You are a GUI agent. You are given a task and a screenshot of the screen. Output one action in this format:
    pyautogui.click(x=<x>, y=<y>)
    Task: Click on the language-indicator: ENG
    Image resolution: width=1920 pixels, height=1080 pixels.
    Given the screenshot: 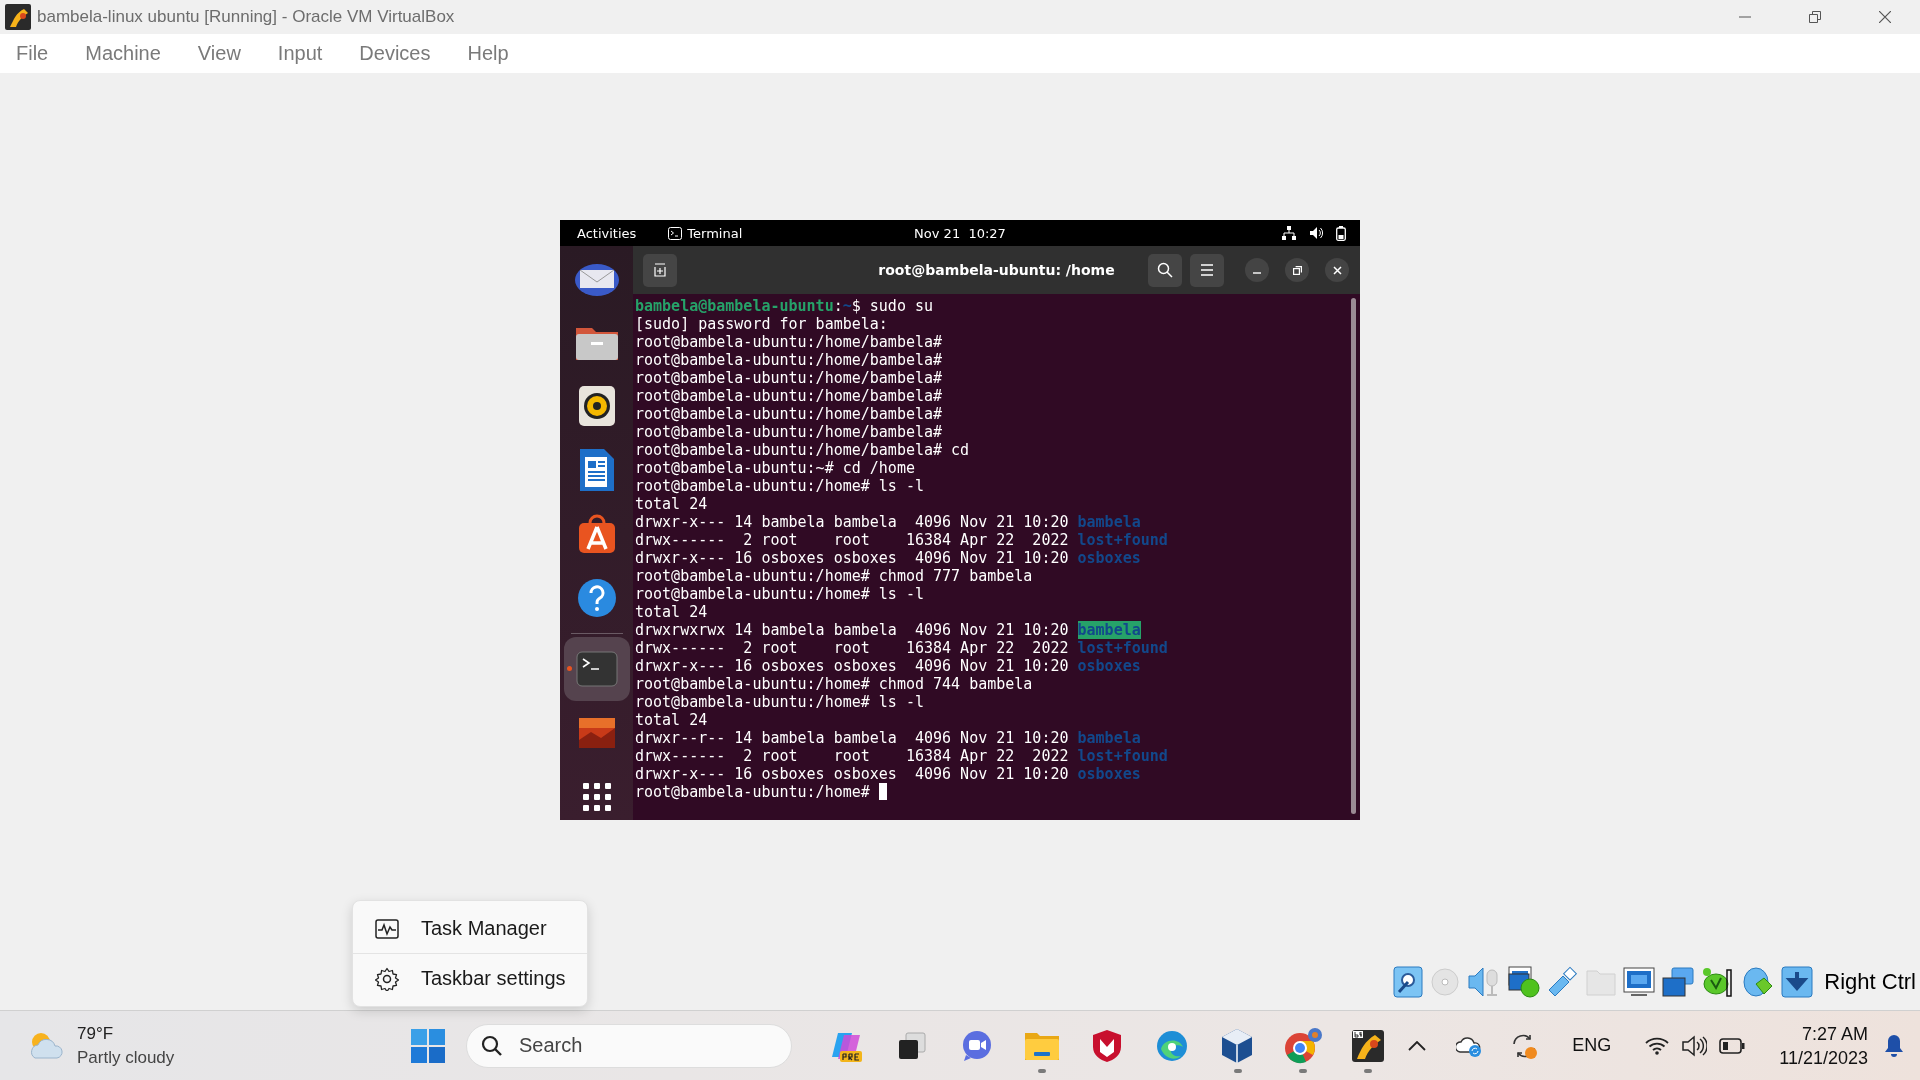 What is the action you would take?
    pyautogui.click(x=1592, y=1045)
    